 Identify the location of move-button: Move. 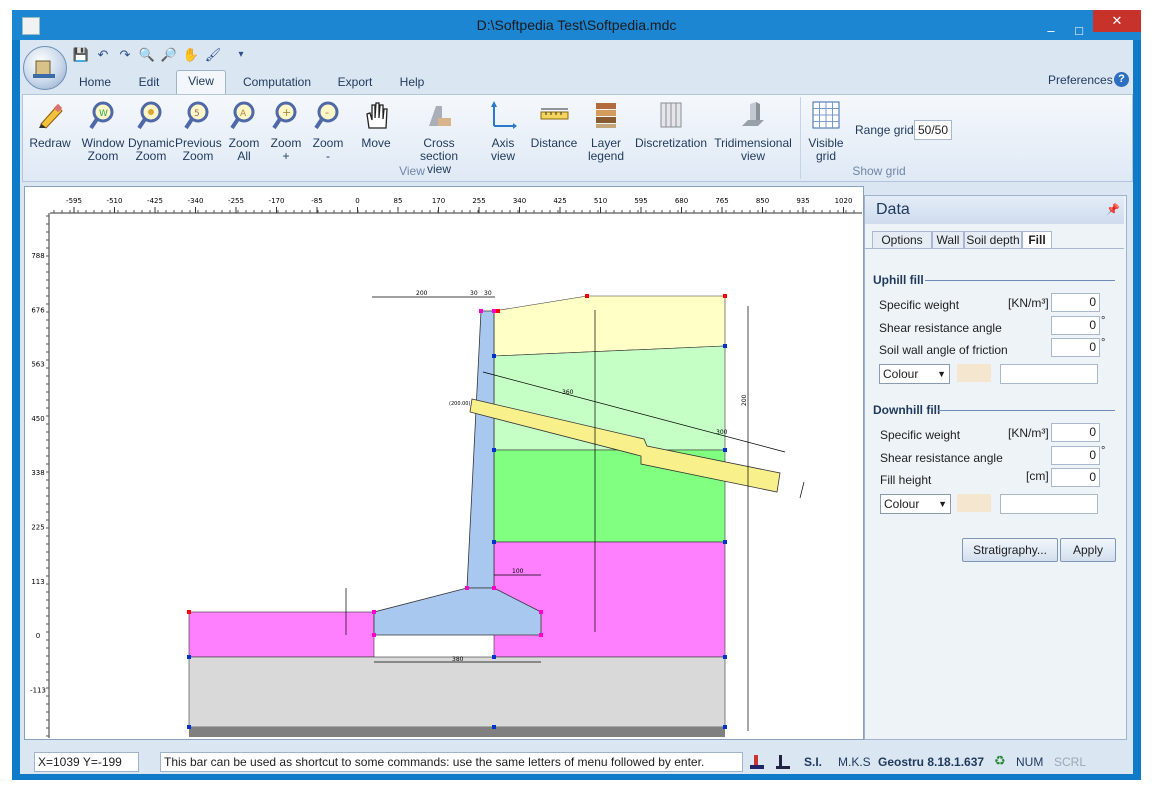
(376, 125).